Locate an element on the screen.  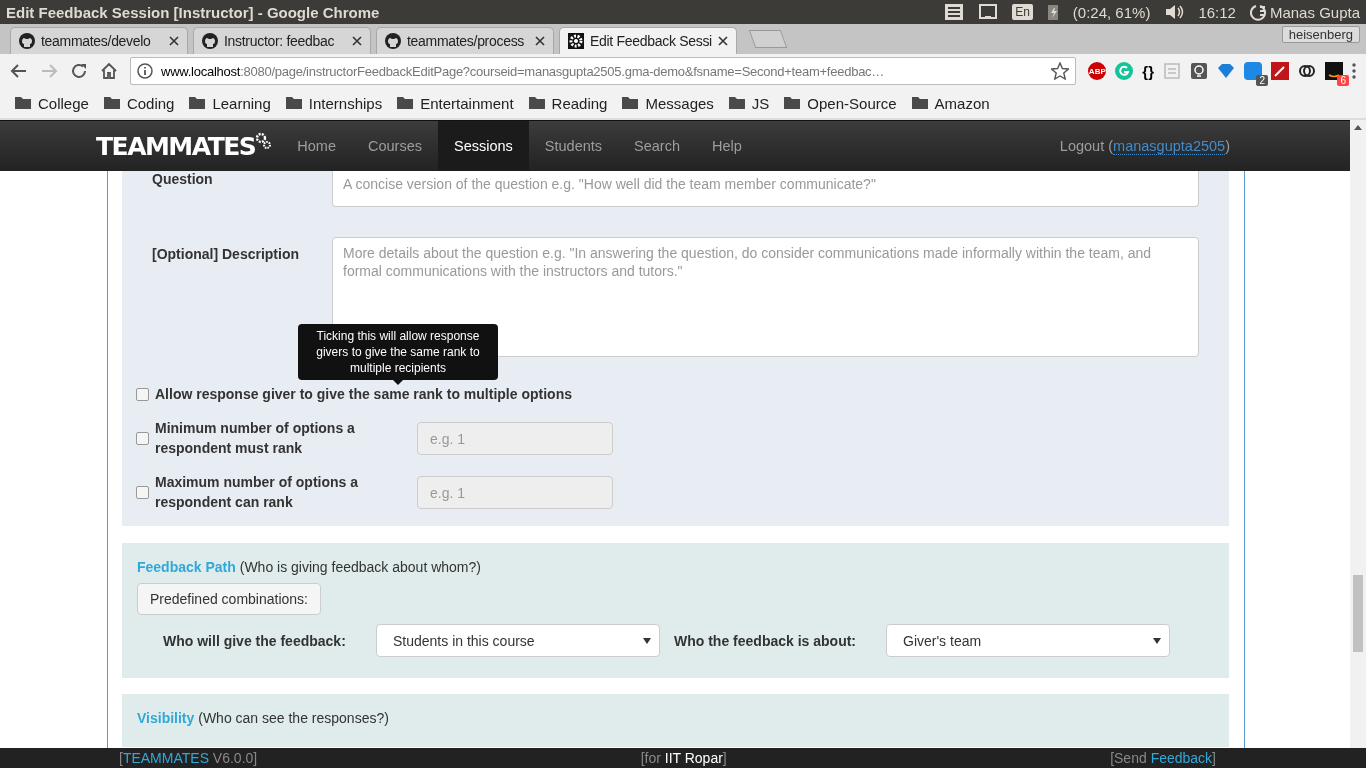
user-link: manasgupta2505 is located at coordinates (1169, 146).